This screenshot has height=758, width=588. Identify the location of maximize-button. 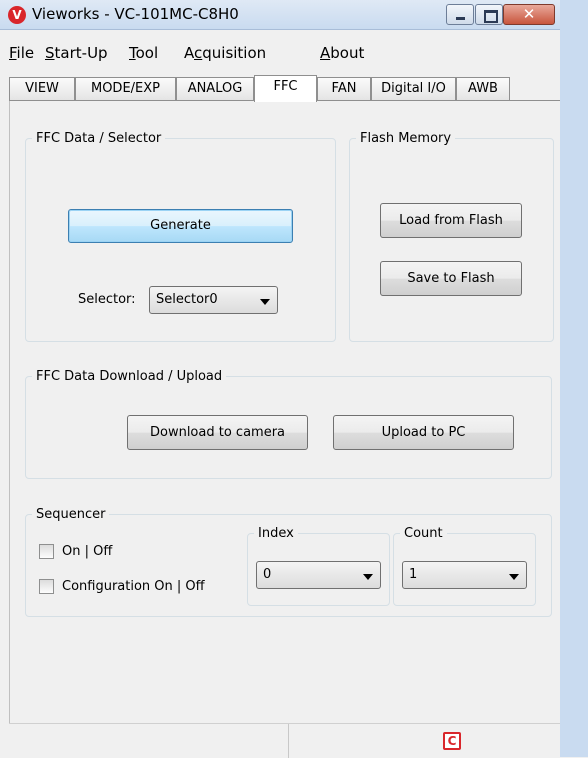
(489, 14).